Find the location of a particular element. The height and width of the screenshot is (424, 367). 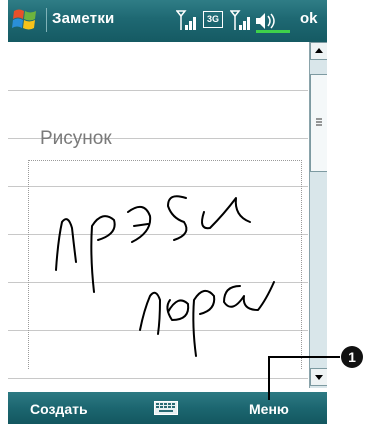

arrow-up-icon is located at coordinates (319, 50).